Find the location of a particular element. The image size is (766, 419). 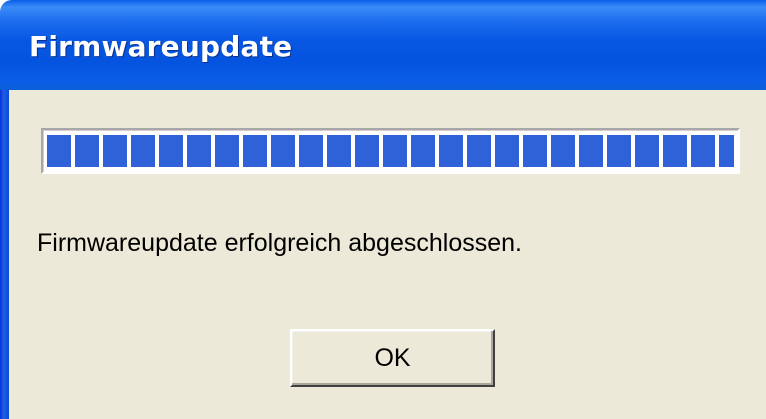

window-title: Firmwareupdate is located at coordinates (161, 46).